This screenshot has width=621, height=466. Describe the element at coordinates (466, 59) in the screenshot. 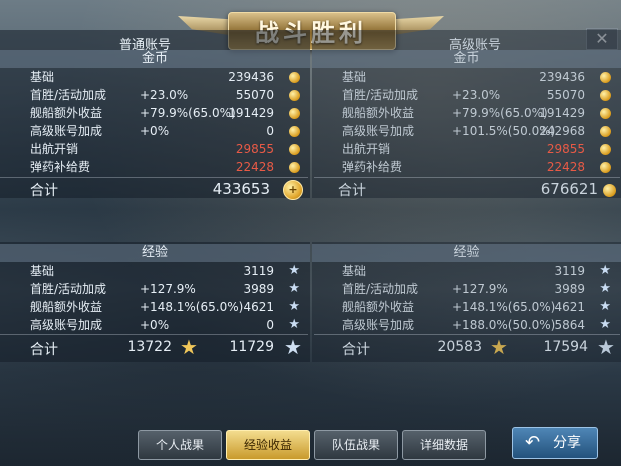

I see `premium-gold-section: 金币` at that location.